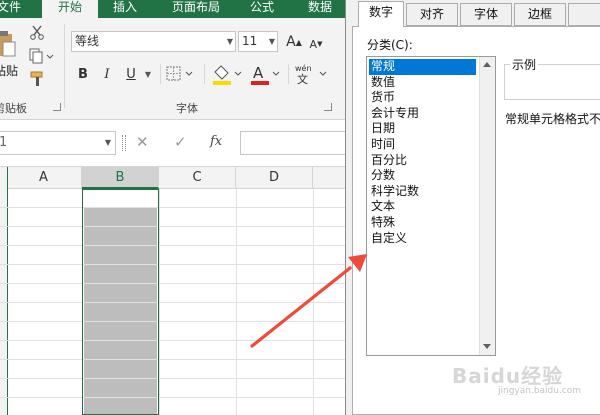  Describe the element at coordinates (540, 391) in the screenshot. I see `baidu-watermark-url: jingyan.baidu.com` at that location.